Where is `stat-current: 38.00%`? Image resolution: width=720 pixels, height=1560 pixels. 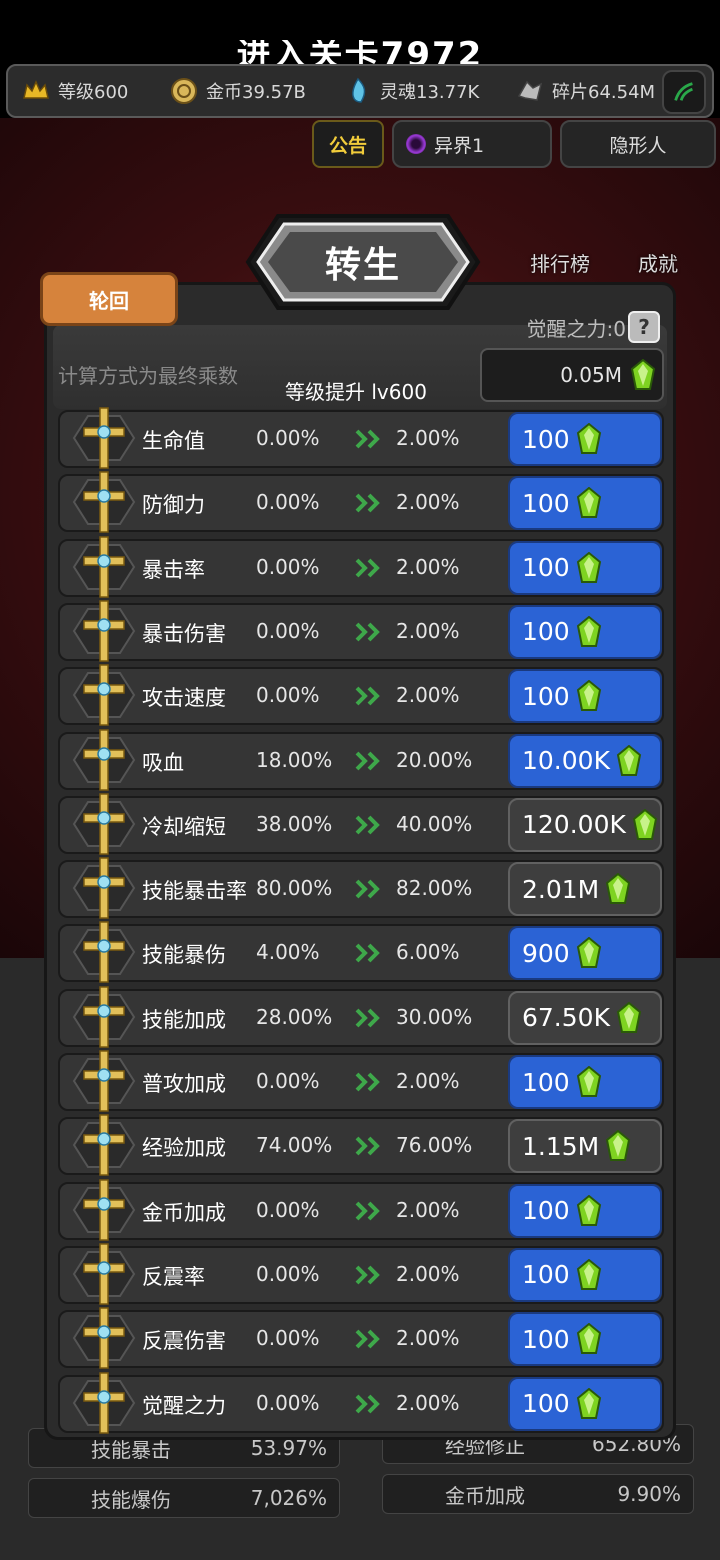
stat-current: 38.00% is located at coordinates (294, 823).